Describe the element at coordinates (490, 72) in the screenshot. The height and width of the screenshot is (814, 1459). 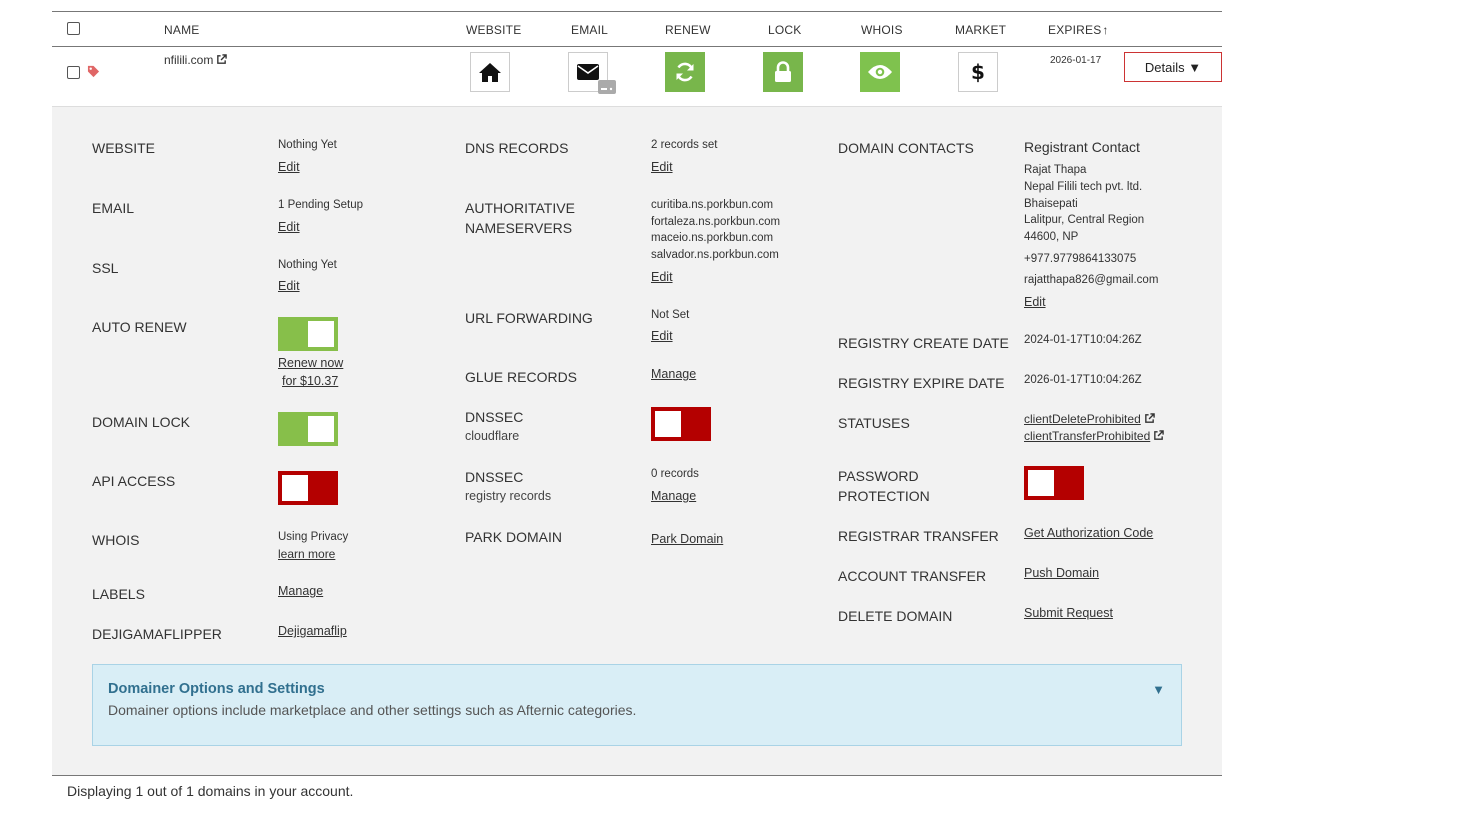
I see `website-button` at that location.